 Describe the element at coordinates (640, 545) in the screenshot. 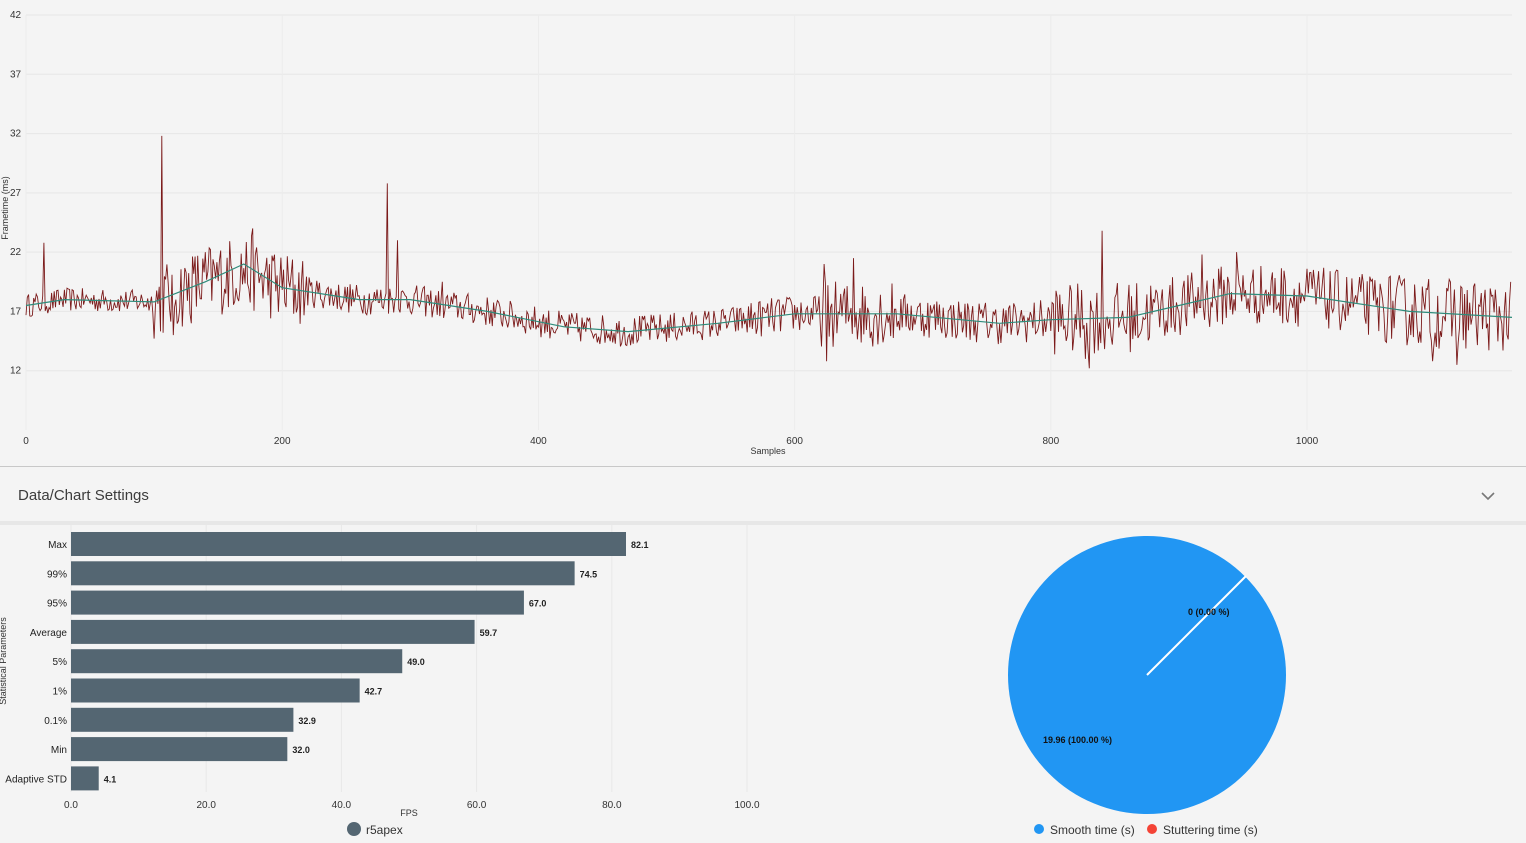

I see `bar-value-label: 82.1` at that location.